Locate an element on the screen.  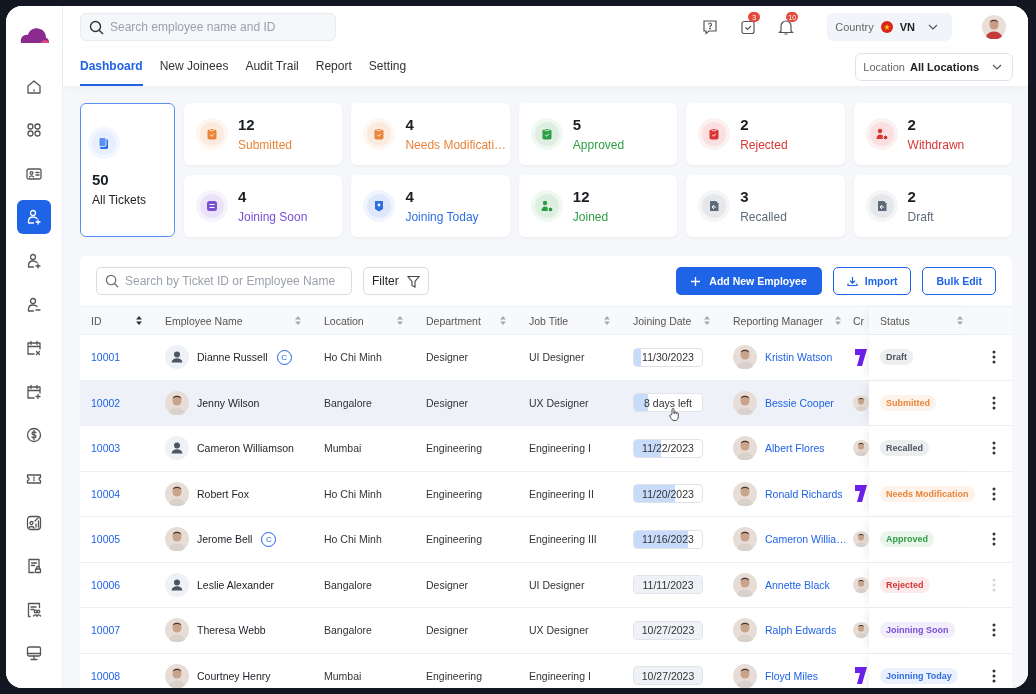
filter-button: Filter is located at coordinates (396, 281).